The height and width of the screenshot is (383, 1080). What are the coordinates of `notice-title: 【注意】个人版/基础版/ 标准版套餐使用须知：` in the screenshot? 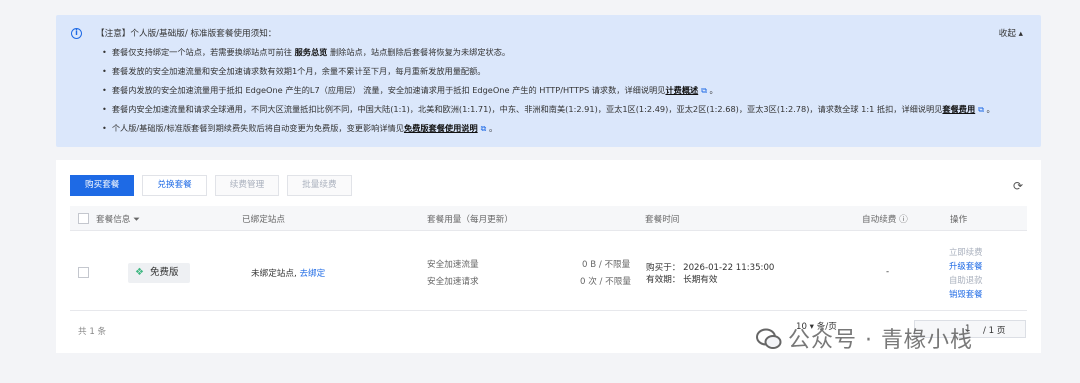 It's located at (186, 34).